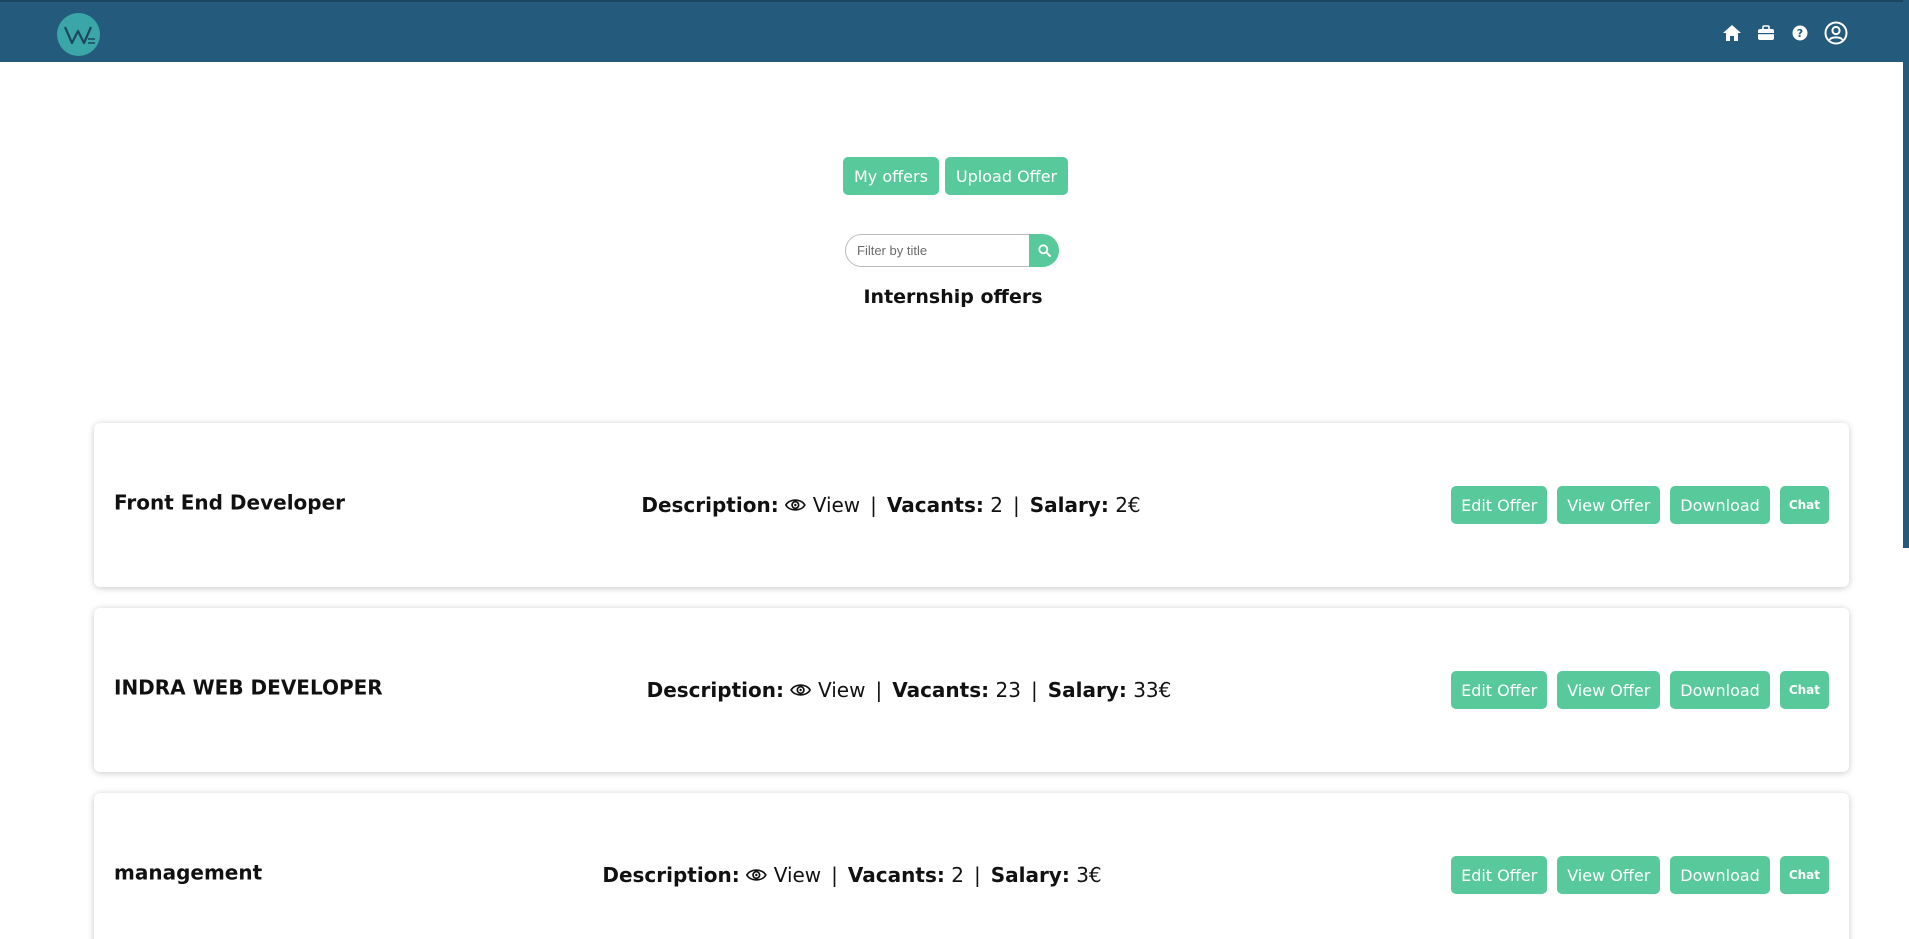 This screenshot has height=939, width=1909. I want to click on salary-value: 33€, so click(1152, 690).